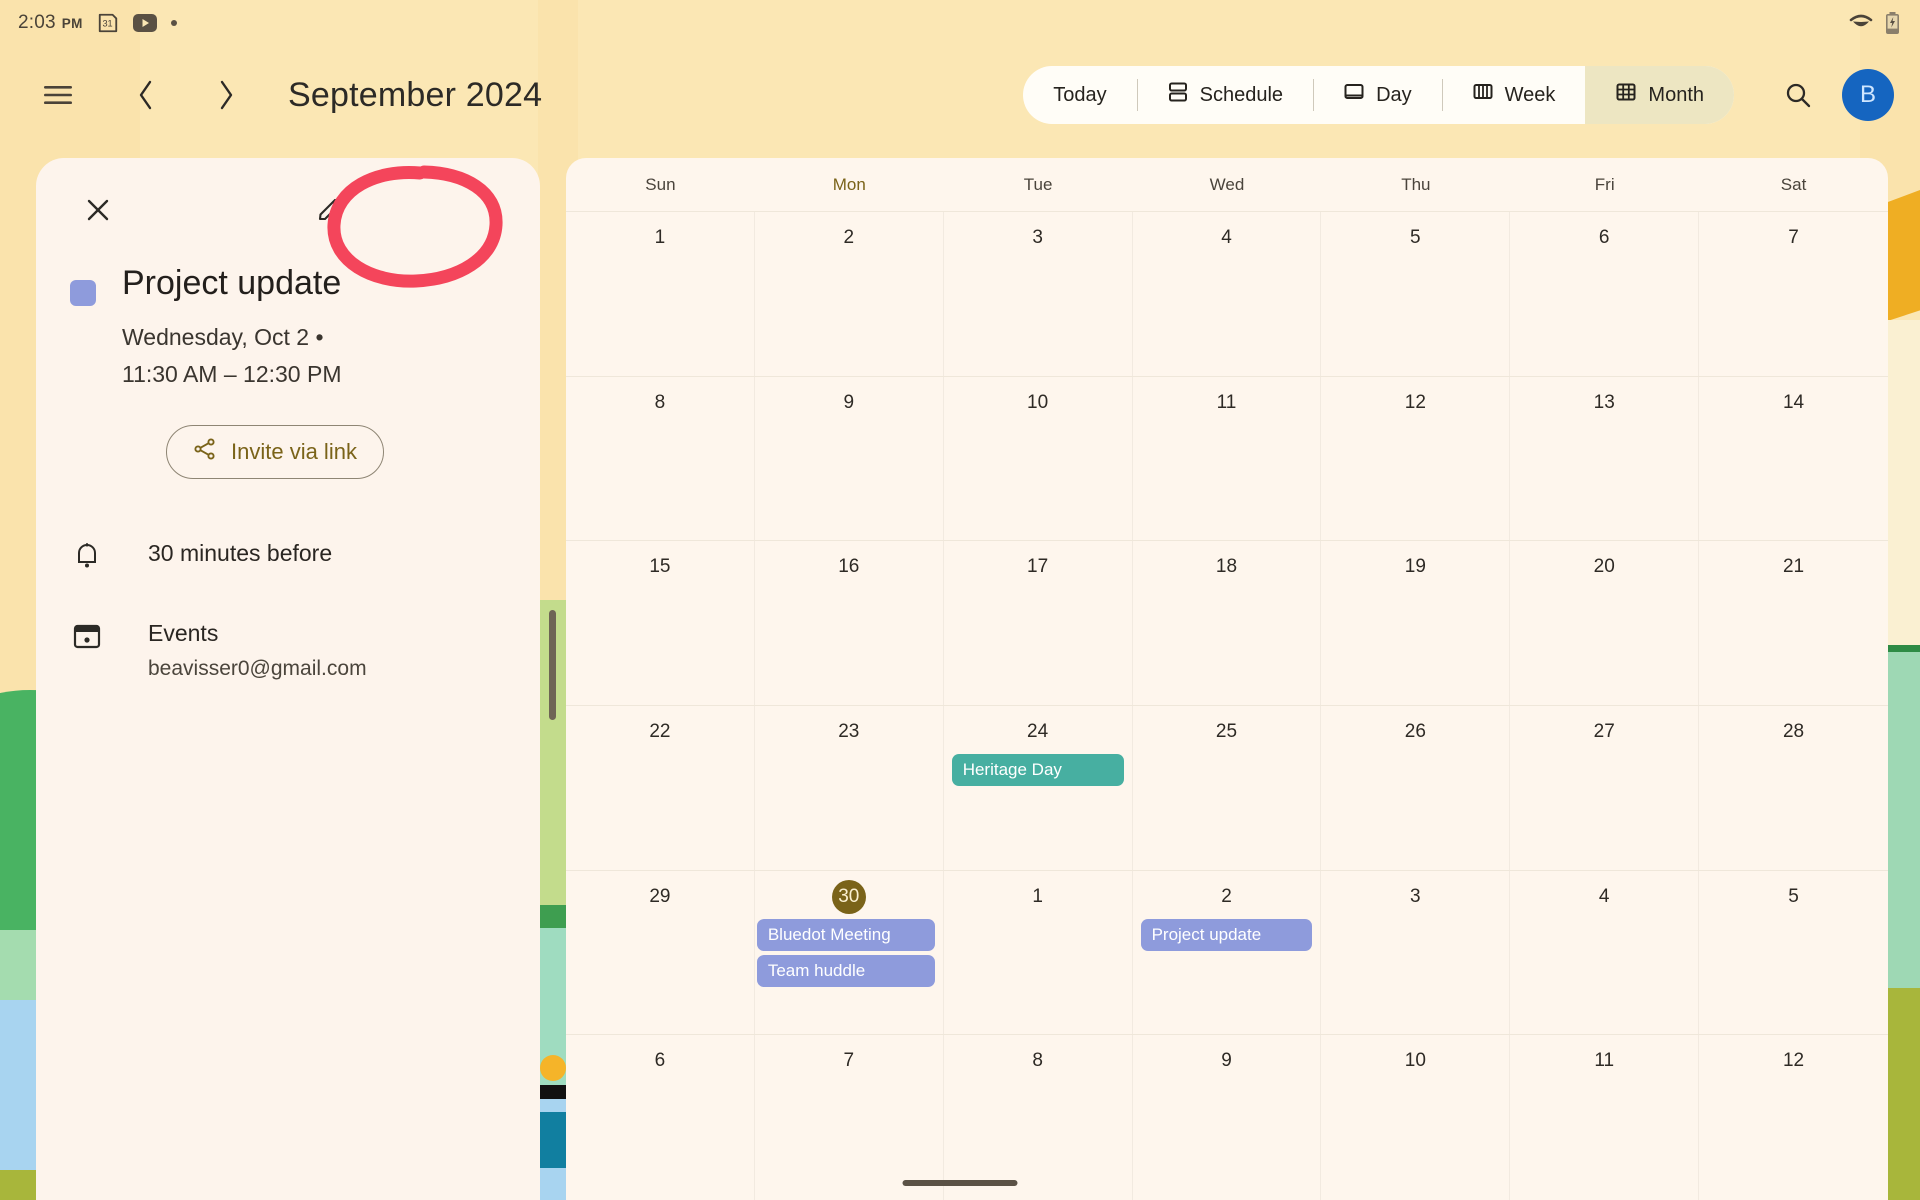  I want to click on wifi-icon, so click(1861, 23).